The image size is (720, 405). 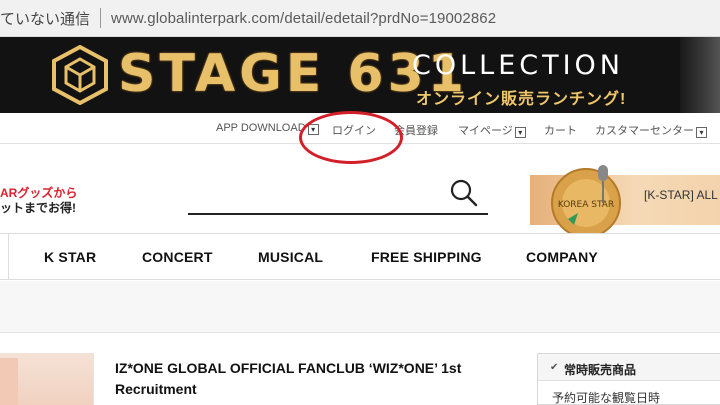 What do you see at coordinates (586, 205) in the screenshot?
I see `badge-text: KOREA STAR` at bounding box center [586, 205].